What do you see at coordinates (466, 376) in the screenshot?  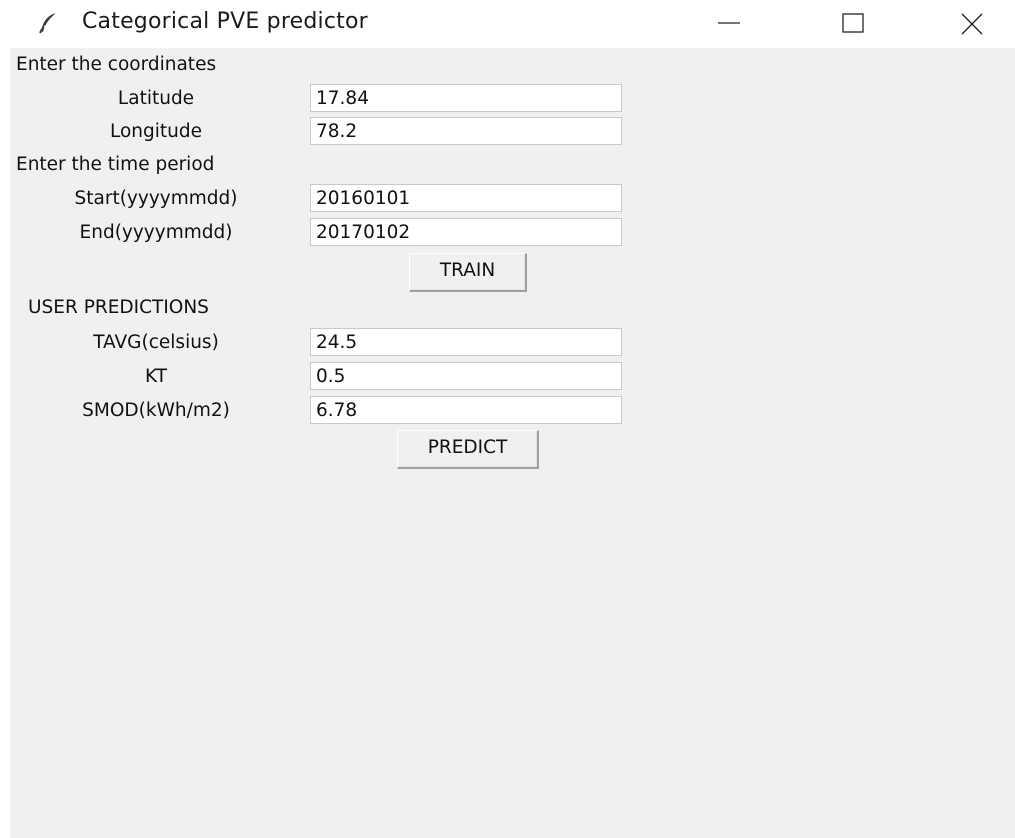 I see `kt-input` at bounding box center [466, 376].